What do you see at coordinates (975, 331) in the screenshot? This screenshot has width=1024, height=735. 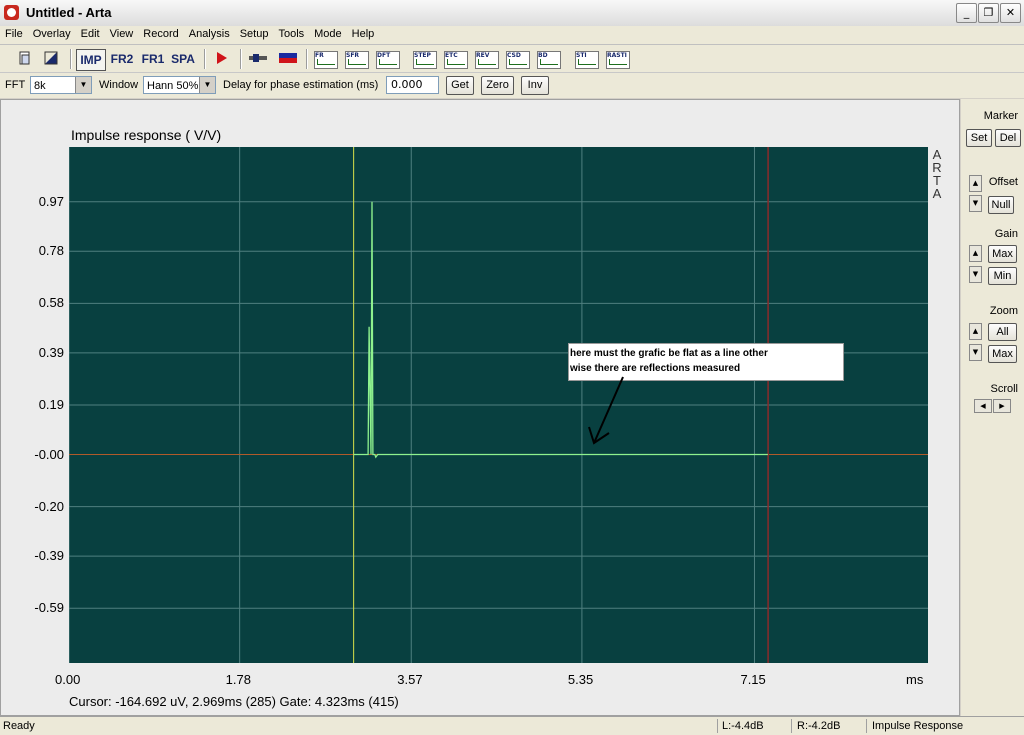 I see `zoom-up-button: ▲` at bounding box center [975, 331].